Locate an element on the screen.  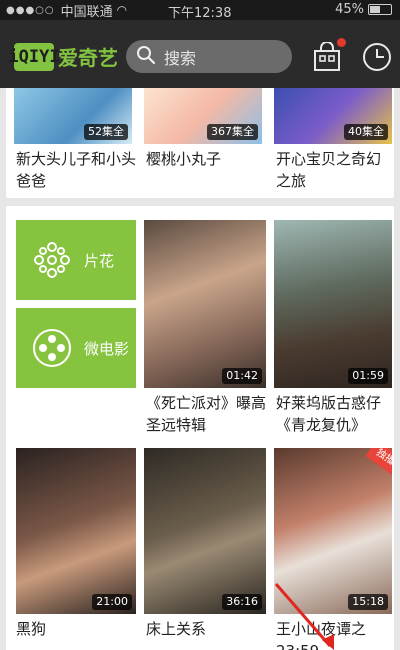
flower-icon is located at coordinates (52, 260).